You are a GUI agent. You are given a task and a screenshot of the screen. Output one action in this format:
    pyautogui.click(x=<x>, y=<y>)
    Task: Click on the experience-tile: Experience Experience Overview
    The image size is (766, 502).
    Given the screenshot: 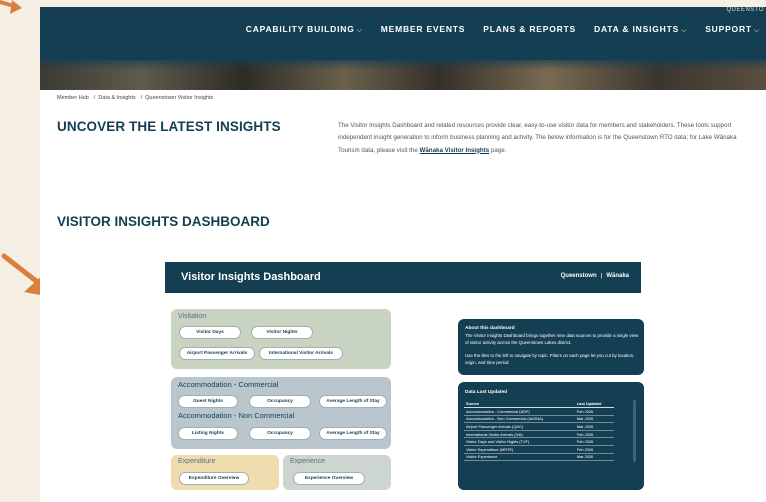 What is the action you would take?
    pyautogui.click(x=337, y=472)
    